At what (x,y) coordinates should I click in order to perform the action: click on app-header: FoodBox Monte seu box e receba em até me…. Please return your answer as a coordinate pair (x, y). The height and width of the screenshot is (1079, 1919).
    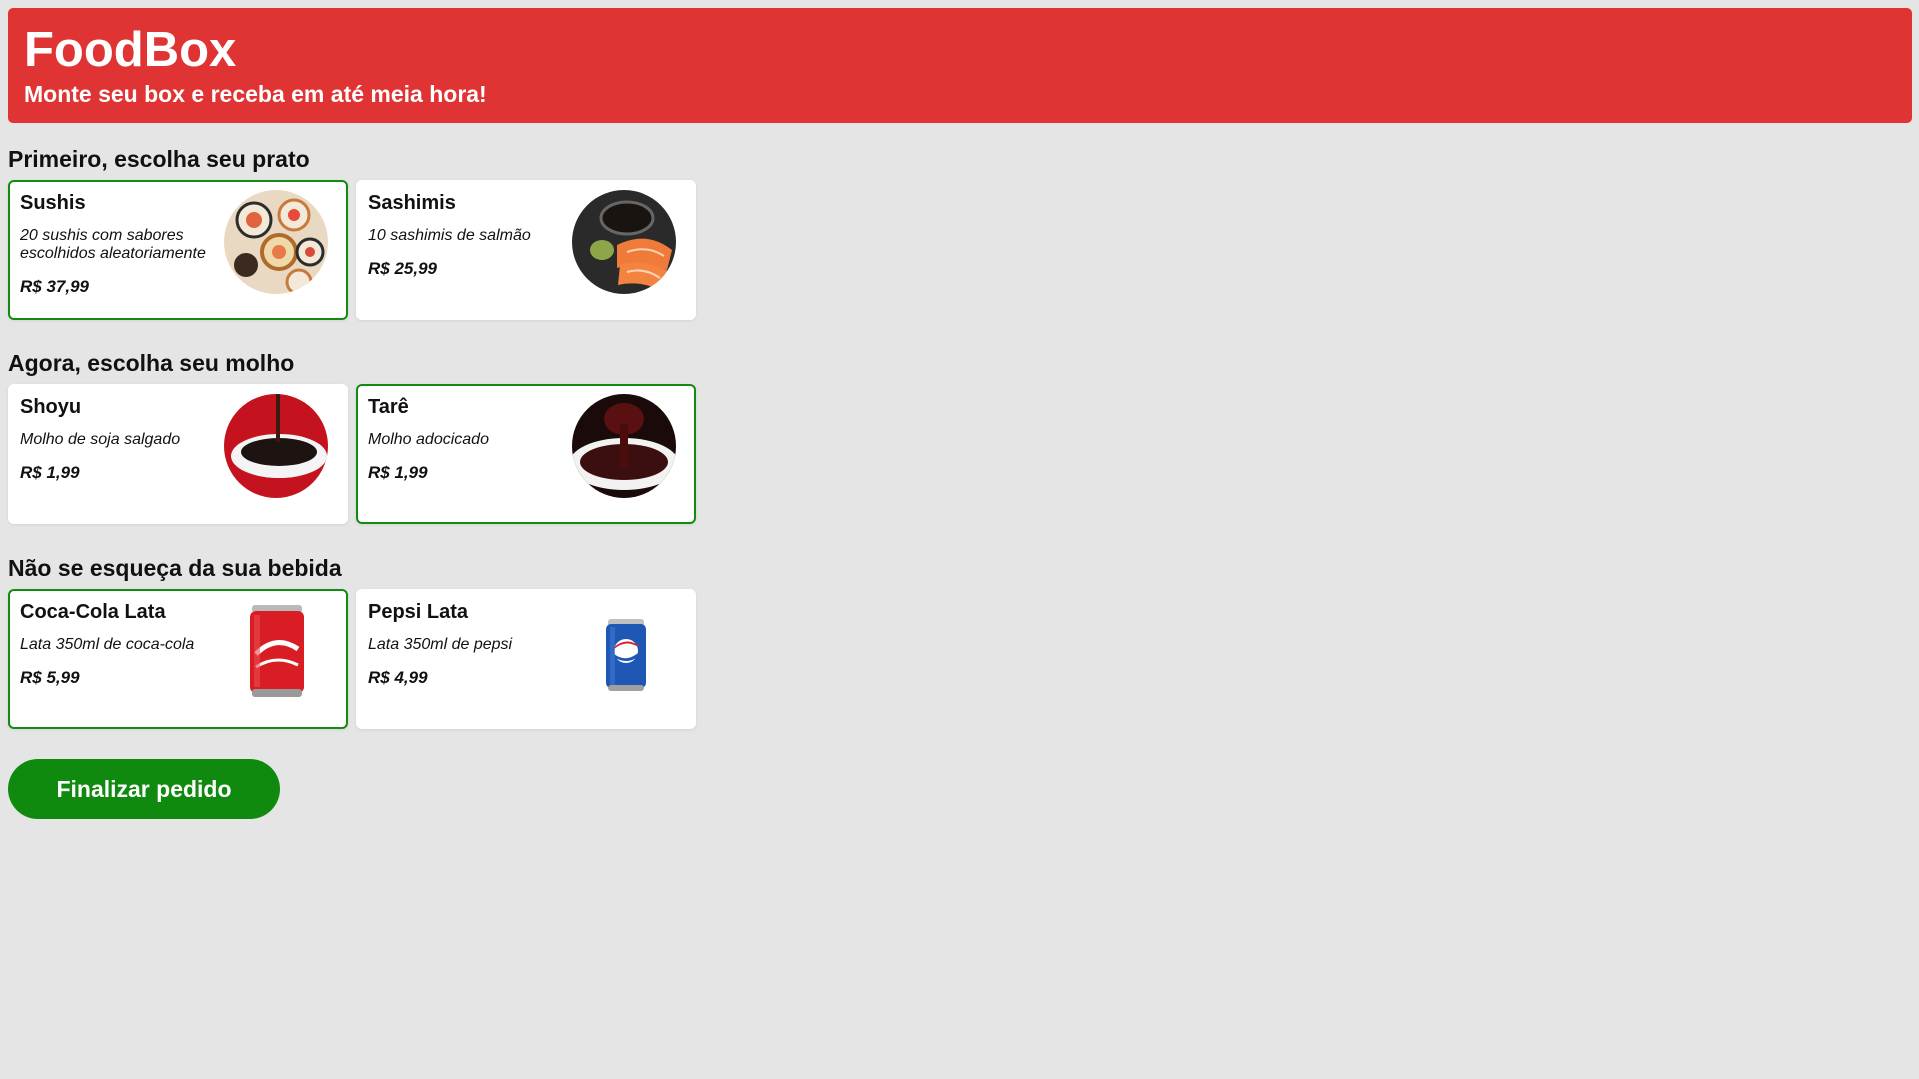
    Looking at the image, I should click on (960, 65).